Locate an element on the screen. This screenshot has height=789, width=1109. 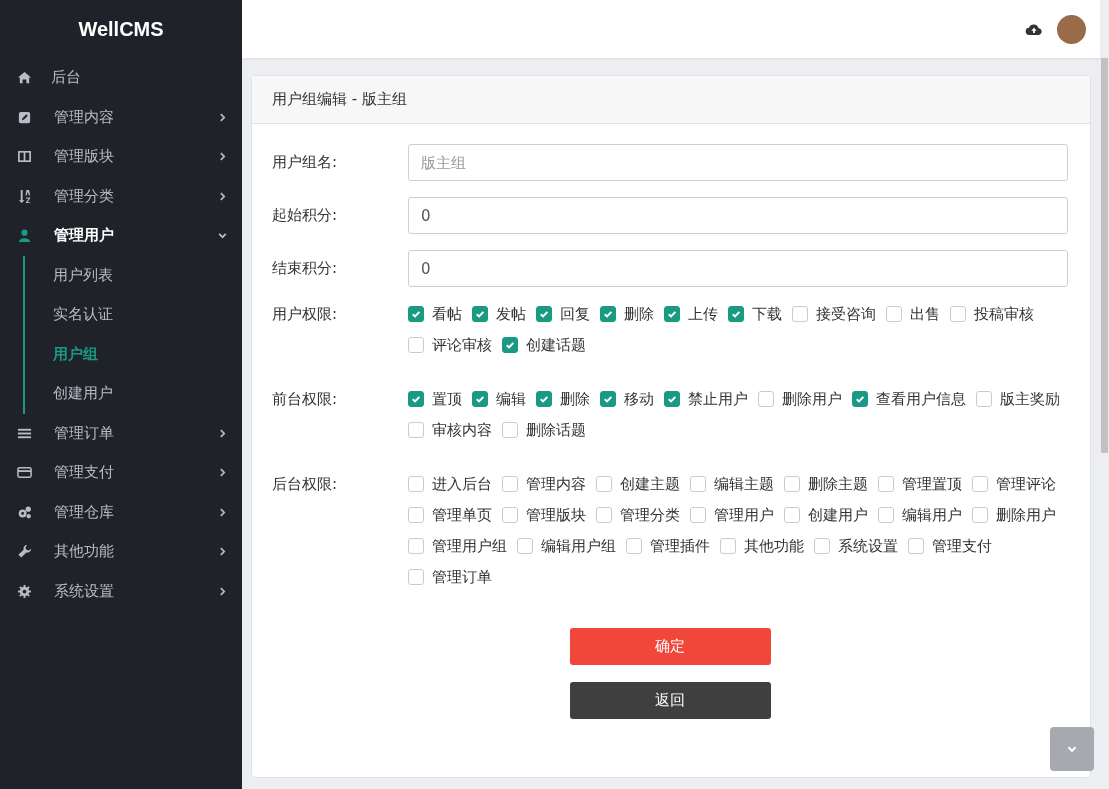
back-button: 返回 is located at coordinates (670, 700).